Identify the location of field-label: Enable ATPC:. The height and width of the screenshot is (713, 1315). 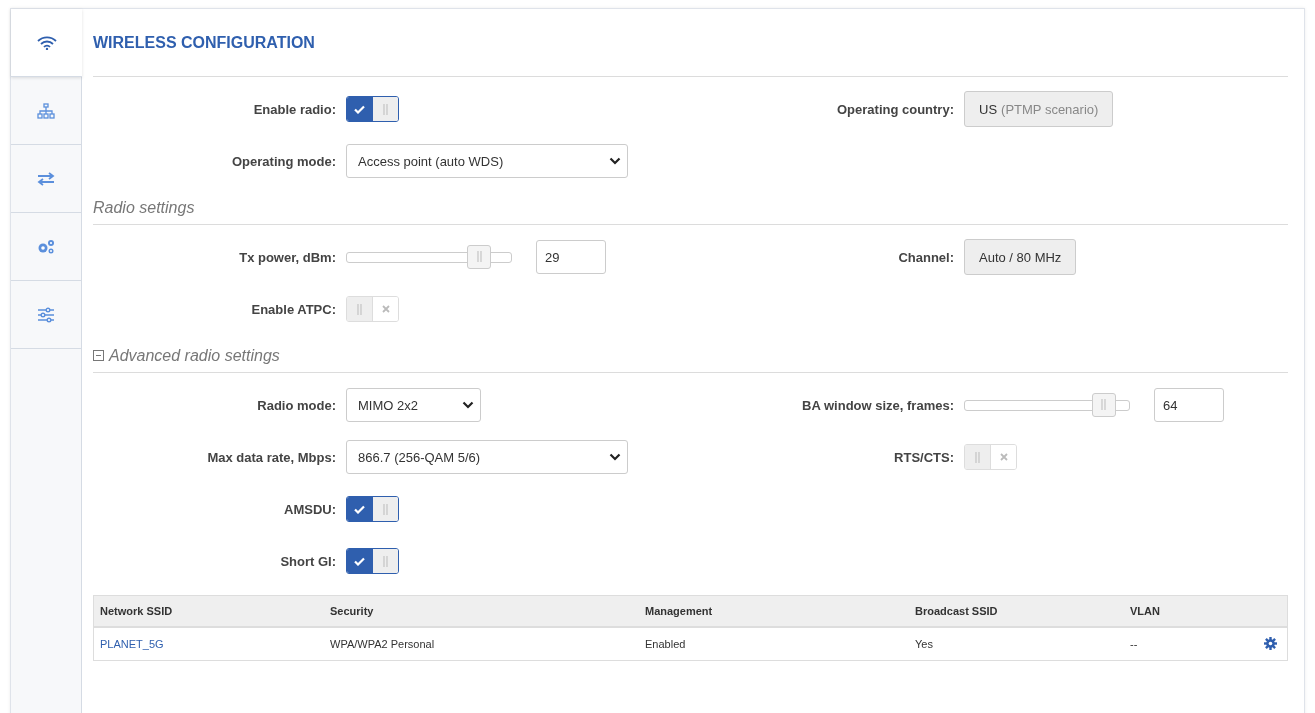
(293, 309).